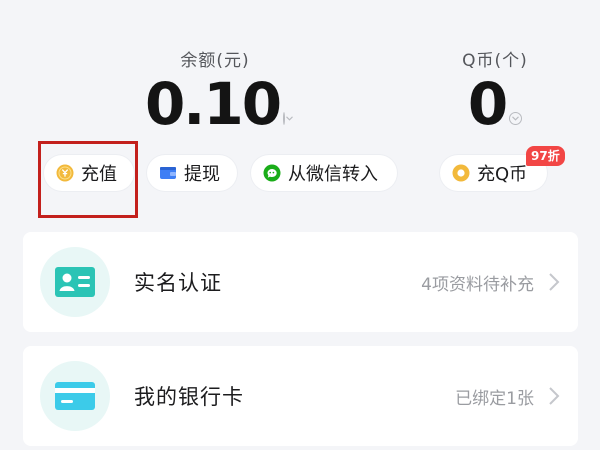 This screenshot has width=600, height=450. I want to click on identity-status: 4项资料待补充, so click(477, 284).